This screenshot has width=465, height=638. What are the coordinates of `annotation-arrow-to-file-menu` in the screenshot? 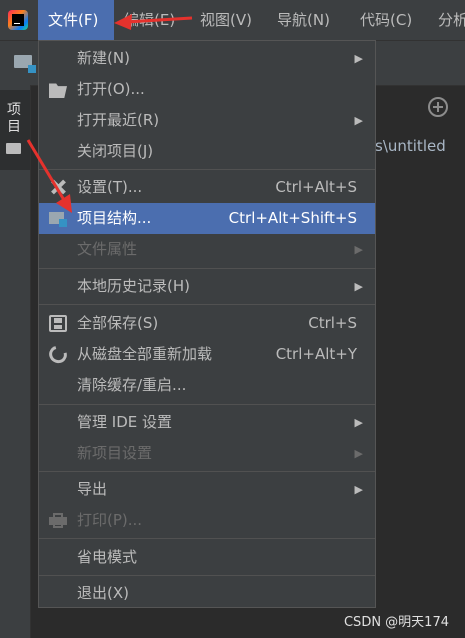 It's located at (153, 22).